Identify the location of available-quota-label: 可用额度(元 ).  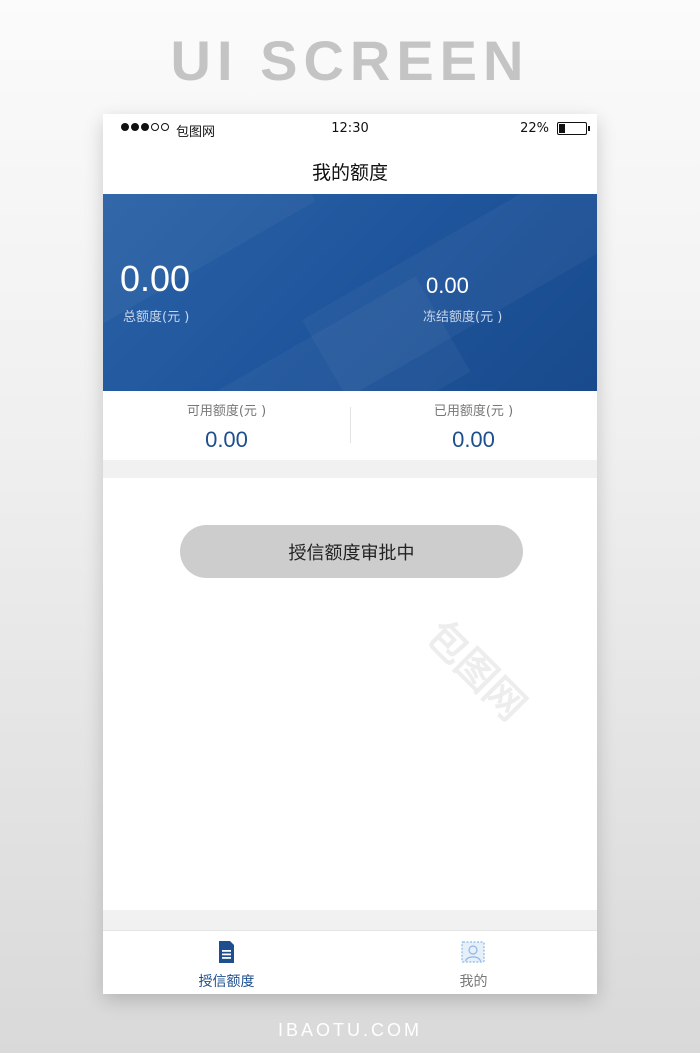
(226, 411).